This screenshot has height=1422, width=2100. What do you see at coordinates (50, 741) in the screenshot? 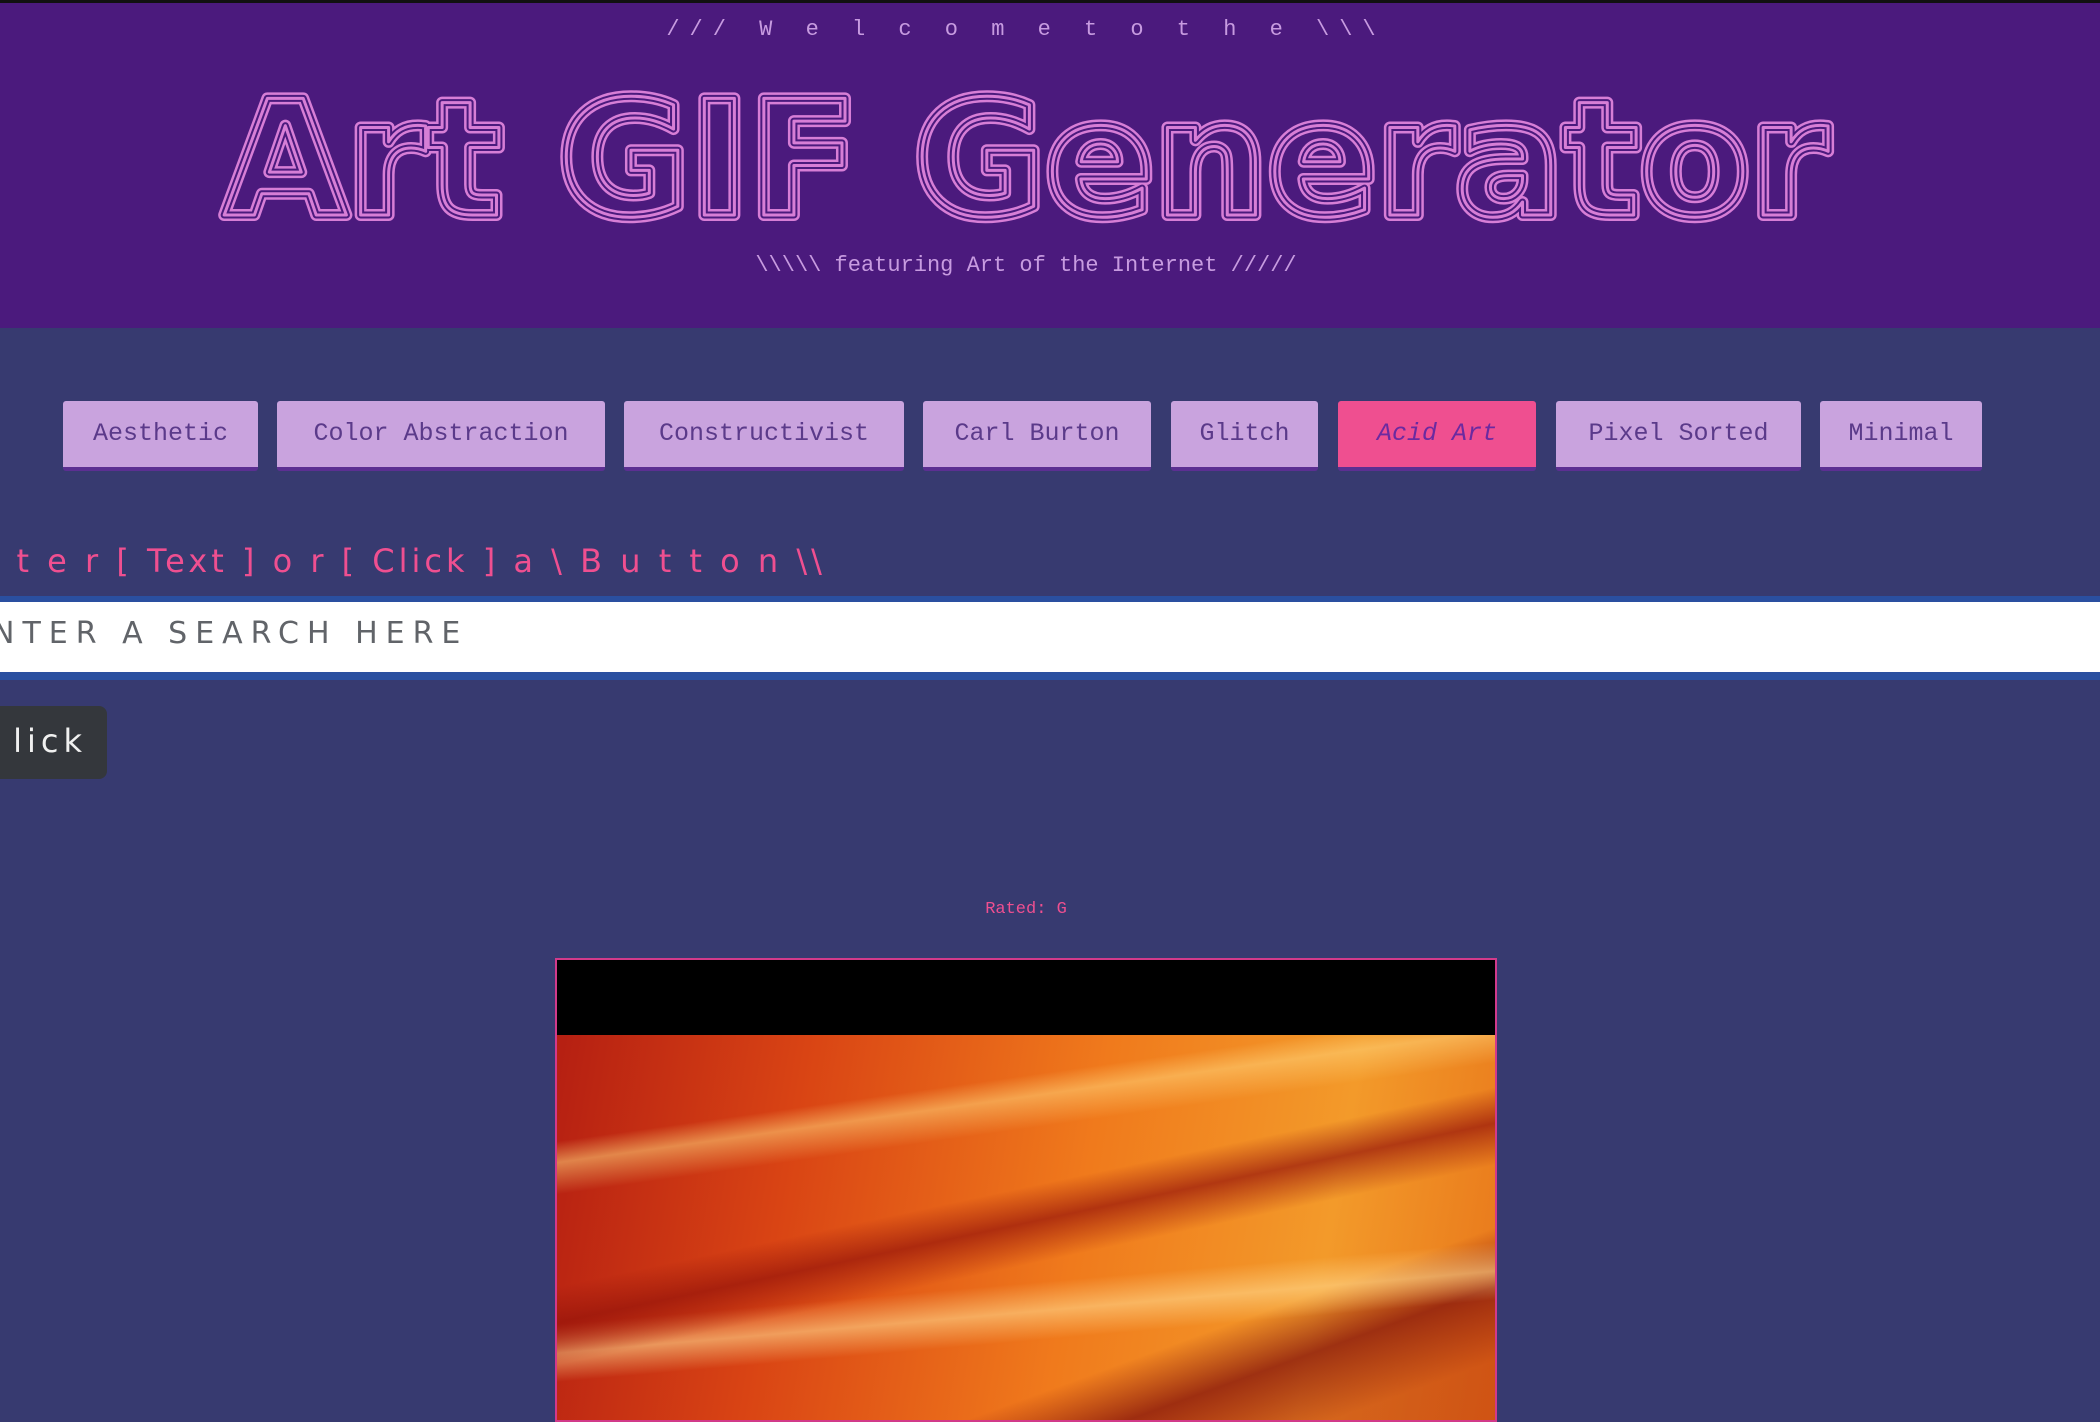
I see `click-button-label: lick` at bounding box center [50, 741].